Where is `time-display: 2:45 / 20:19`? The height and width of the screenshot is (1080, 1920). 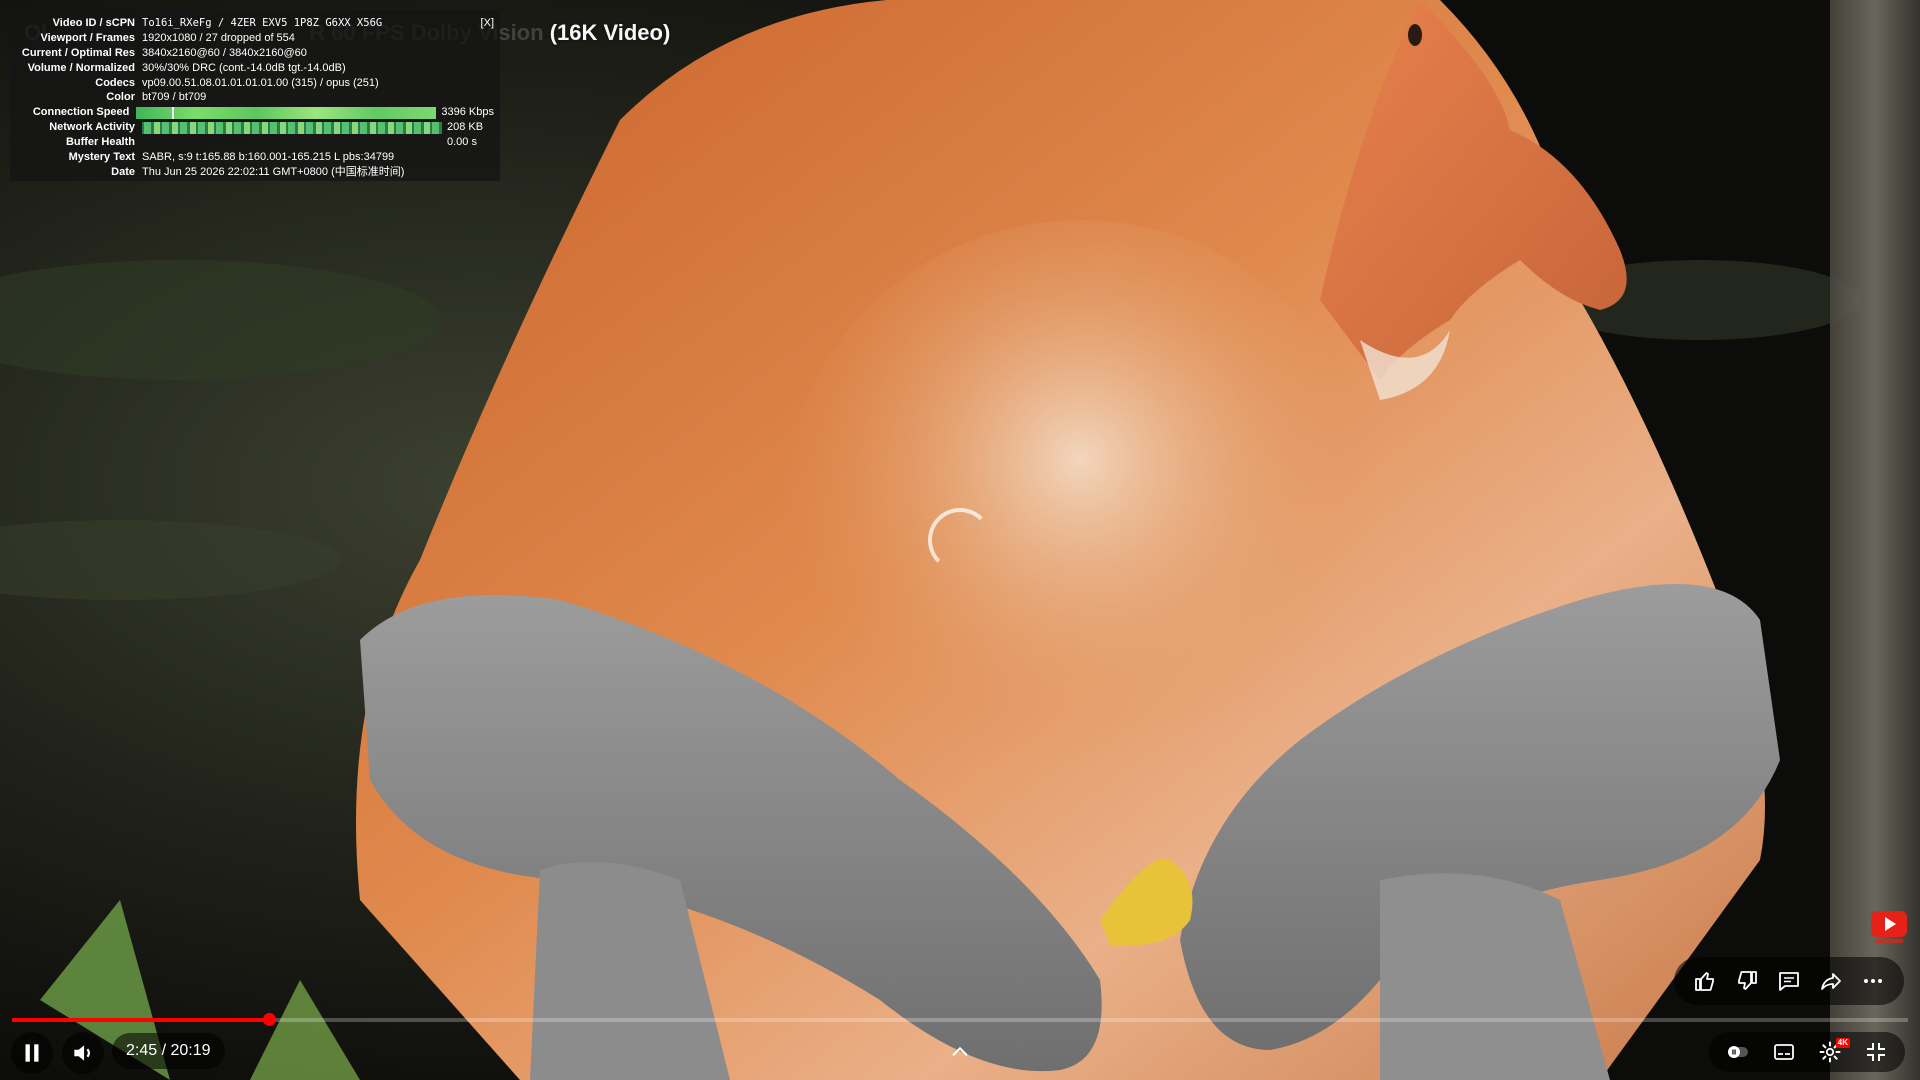 time-display: 2:45 / 20:19 is located at coordinates (168, 1051).